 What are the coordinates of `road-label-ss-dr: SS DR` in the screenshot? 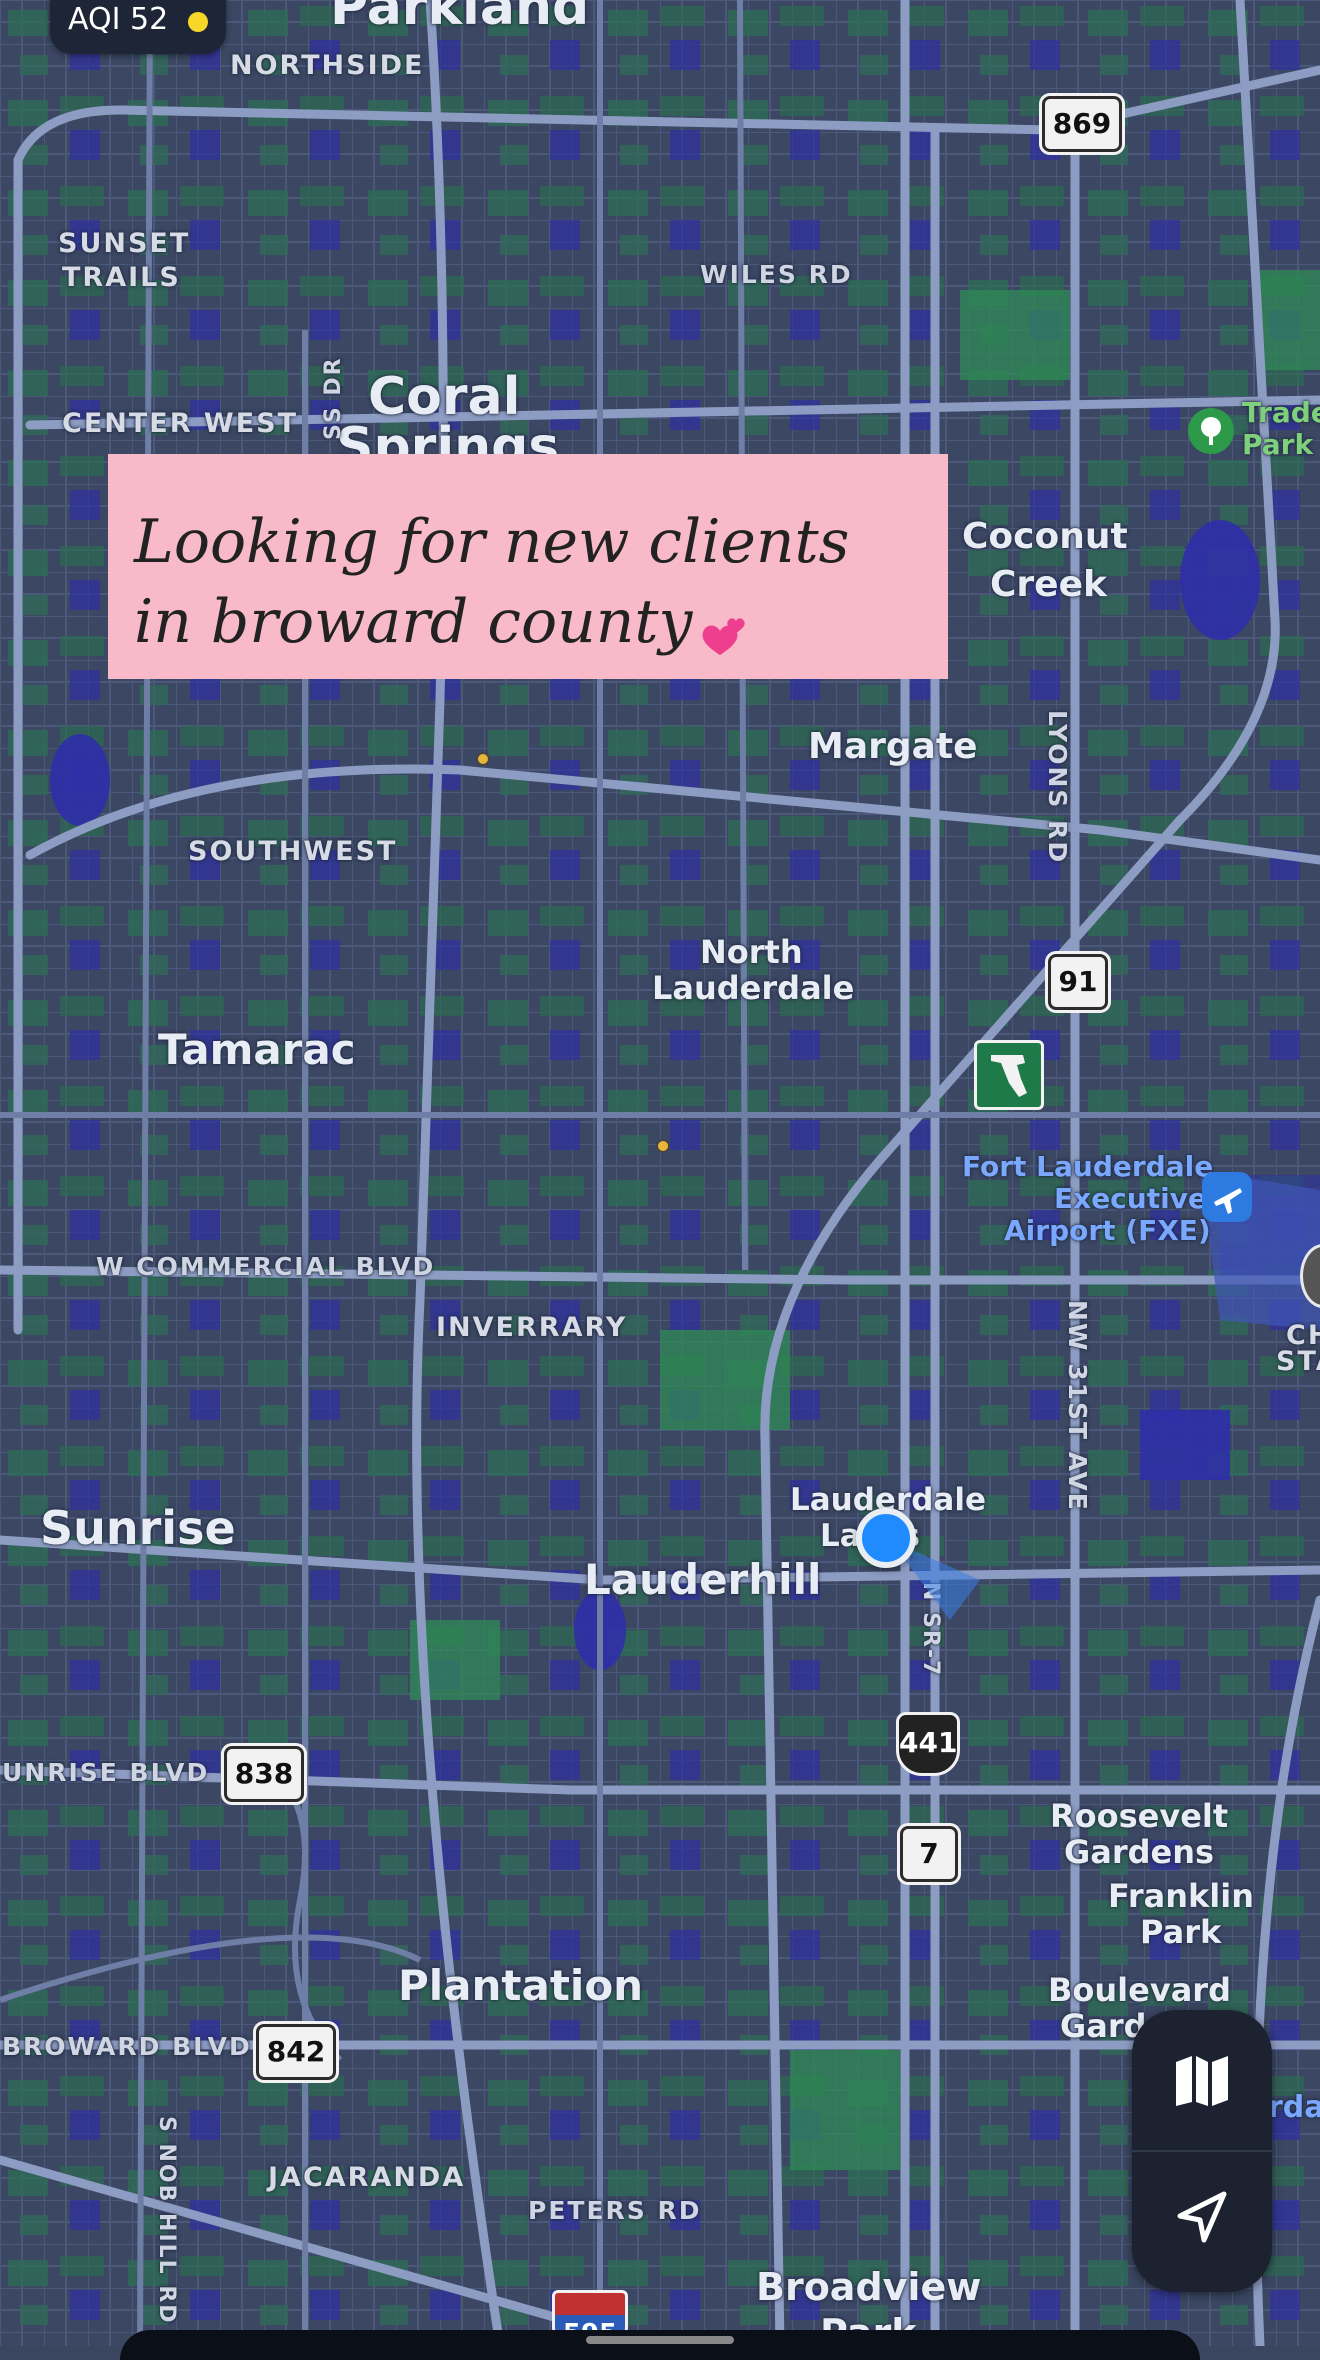 It's located at (333, 398).